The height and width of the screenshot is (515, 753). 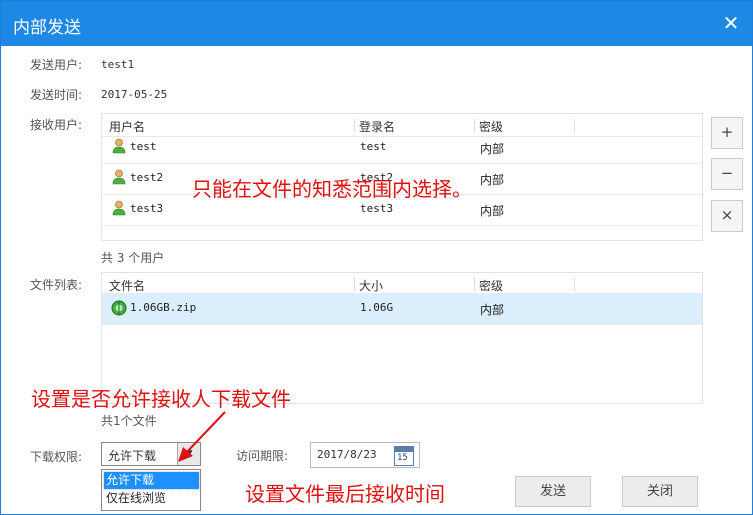 I want to click on expiry-annotation: 设置文件最后接收时间, so click(x=345, y=494).